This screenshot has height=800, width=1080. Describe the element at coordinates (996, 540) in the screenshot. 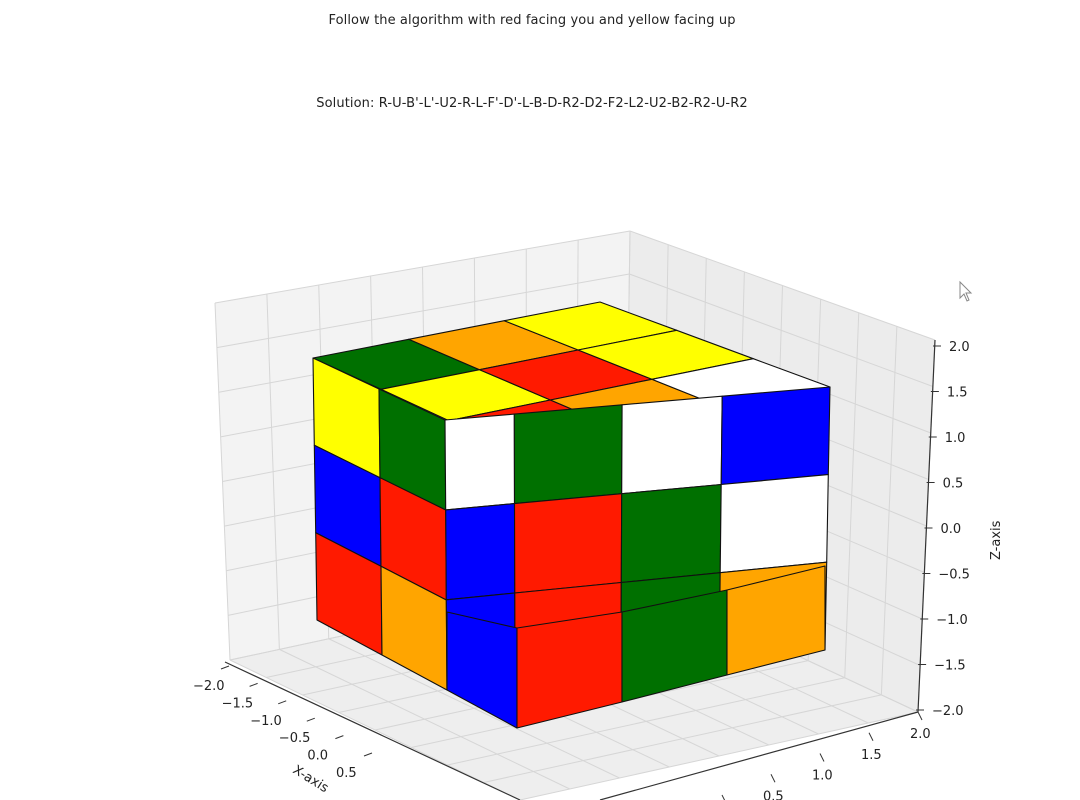

I see `z-axis-label: Z-axis` at that location.